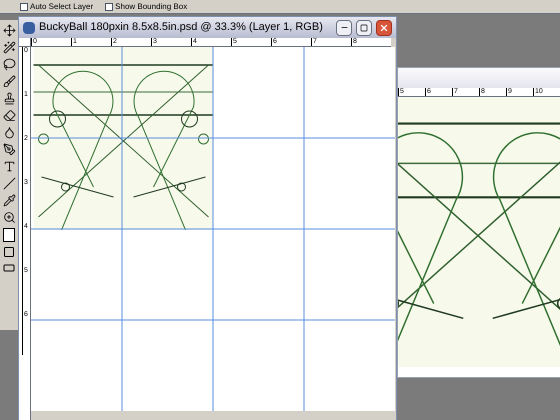 The height and width of the screenshot is (420, 560). I want to click on maximize-button, so click(364, 28).